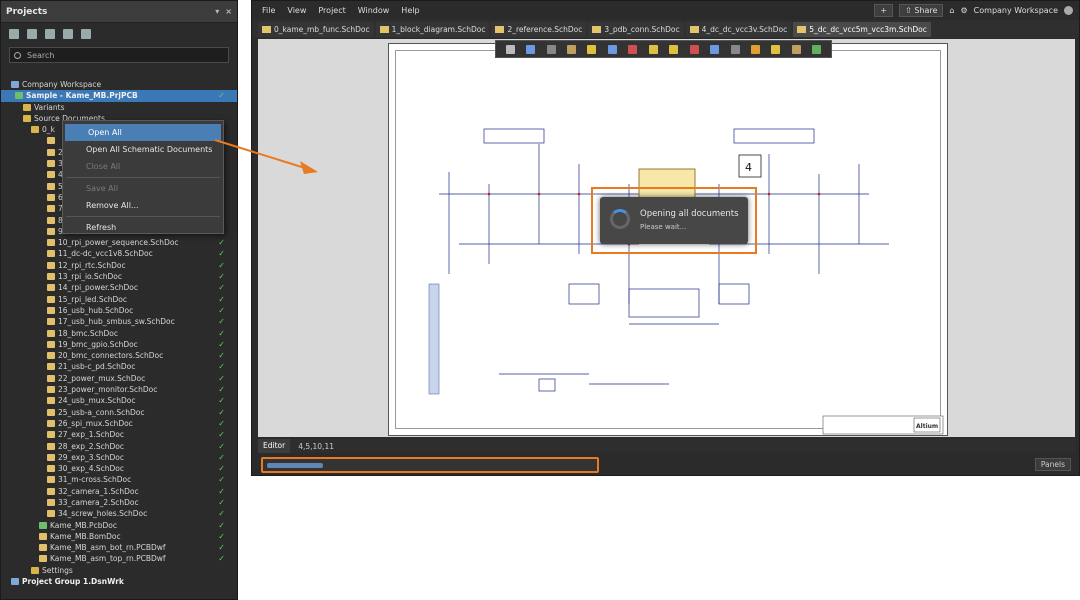  I want to click on open-folder-icon, so click(68, 34).